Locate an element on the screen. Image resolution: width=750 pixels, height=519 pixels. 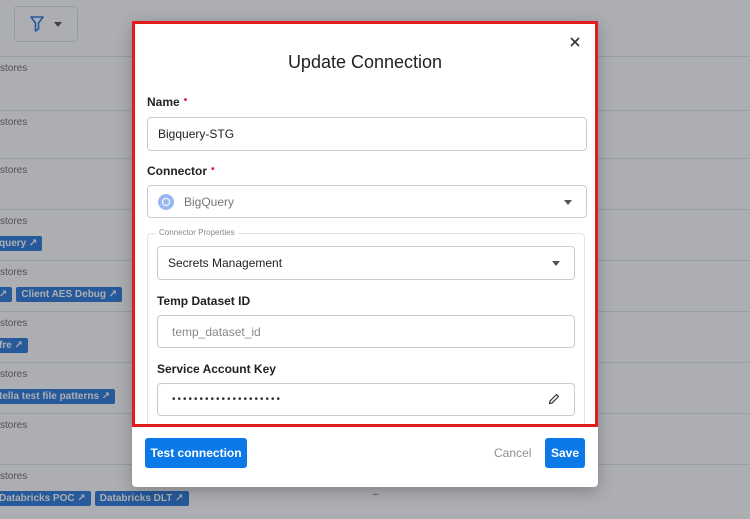
temp-dataset-placeholder: temp_dataset_id is located at coordinates (216, 331).